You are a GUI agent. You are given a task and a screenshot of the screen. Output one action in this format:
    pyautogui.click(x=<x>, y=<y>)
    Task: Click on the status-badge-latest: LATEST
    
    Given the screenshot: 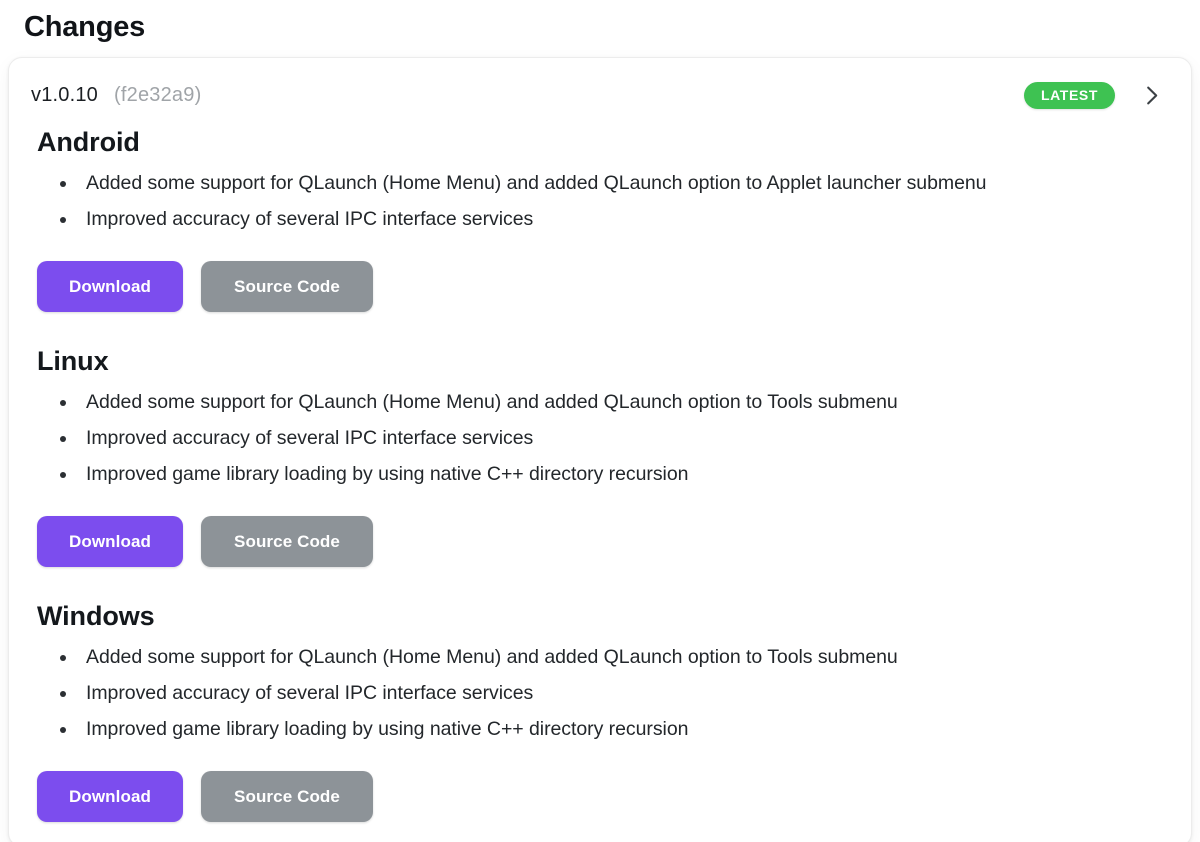 What is the action you would take?
    pyautogui.click(x=1069, y=95)
    